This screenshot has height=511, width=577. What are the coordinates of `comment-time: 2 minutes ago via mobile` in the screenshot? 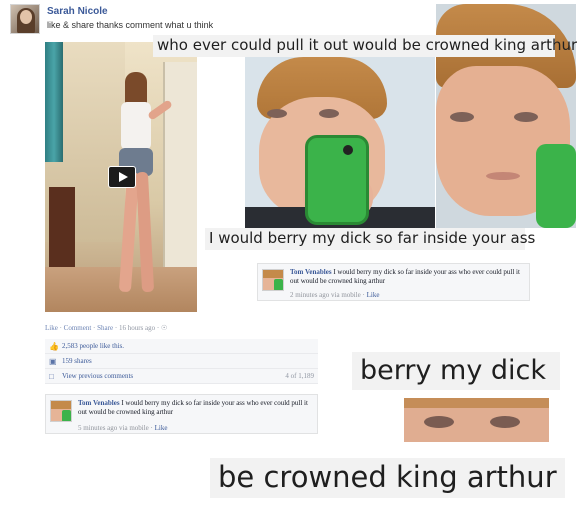 It's located at (325, 295).